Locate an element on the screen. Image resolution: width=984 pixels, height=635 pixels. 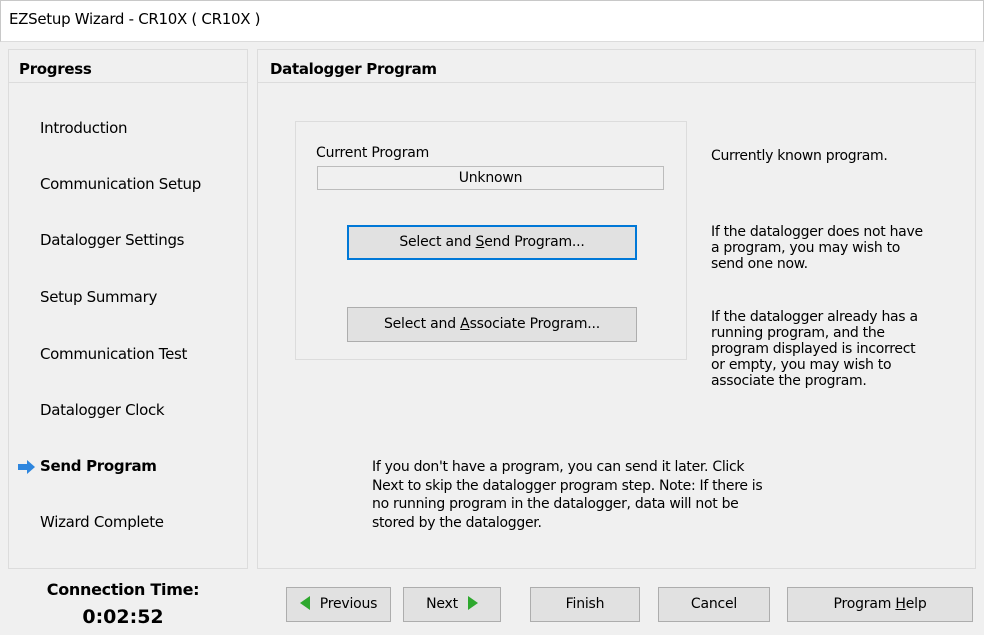
triangle-left-icon is located at coordinates (304, 603).